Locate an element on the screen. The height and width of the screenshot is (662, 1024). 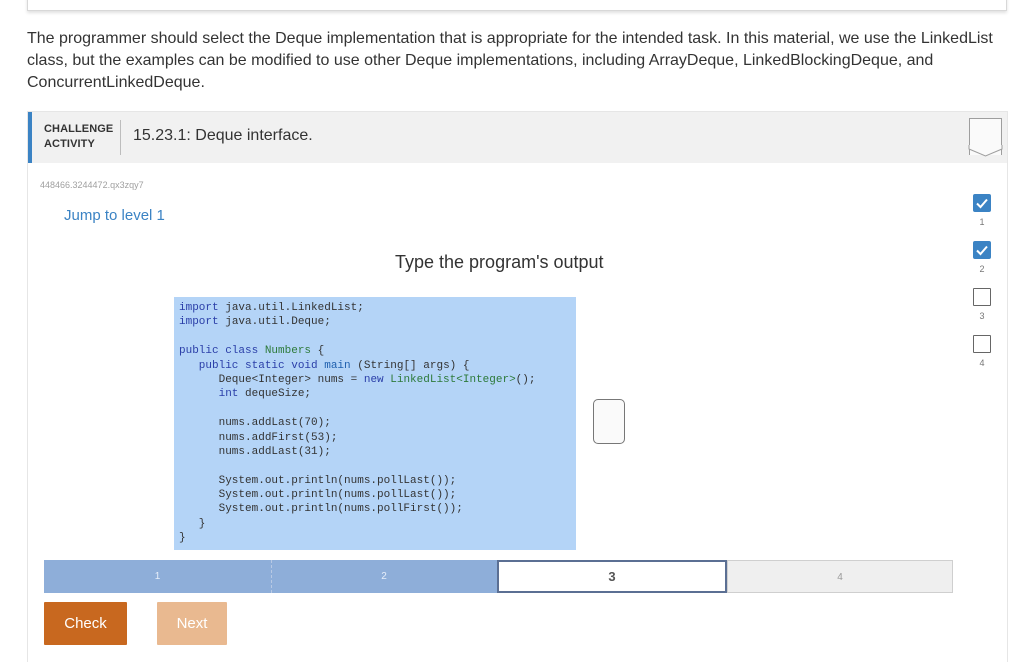
level-indicator-4: 4 is located at coordinates (982, 355).